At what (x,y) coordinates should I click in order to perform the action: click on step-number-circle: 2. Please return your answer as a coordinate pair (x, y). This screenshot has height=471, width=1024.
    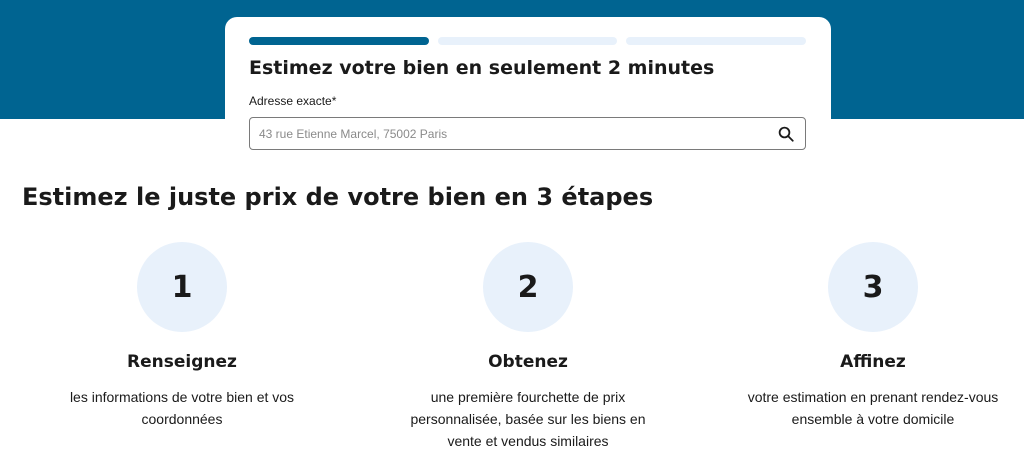
    Looking at the image, I should click on (528, 287).